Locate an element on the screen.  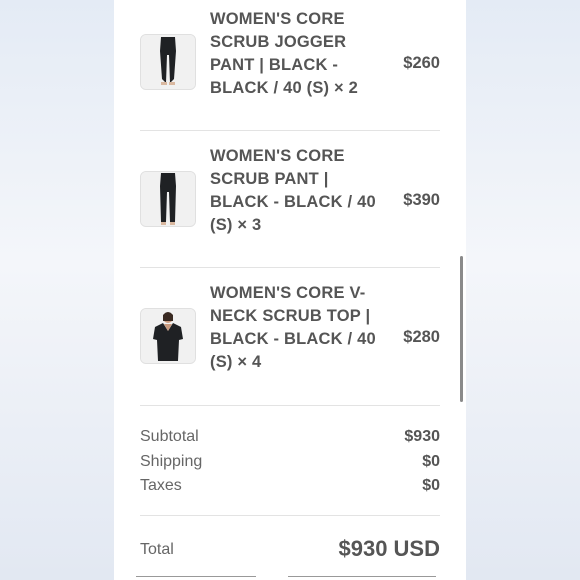
total-row: Total $930 USD is located at coordinates (290, 551).